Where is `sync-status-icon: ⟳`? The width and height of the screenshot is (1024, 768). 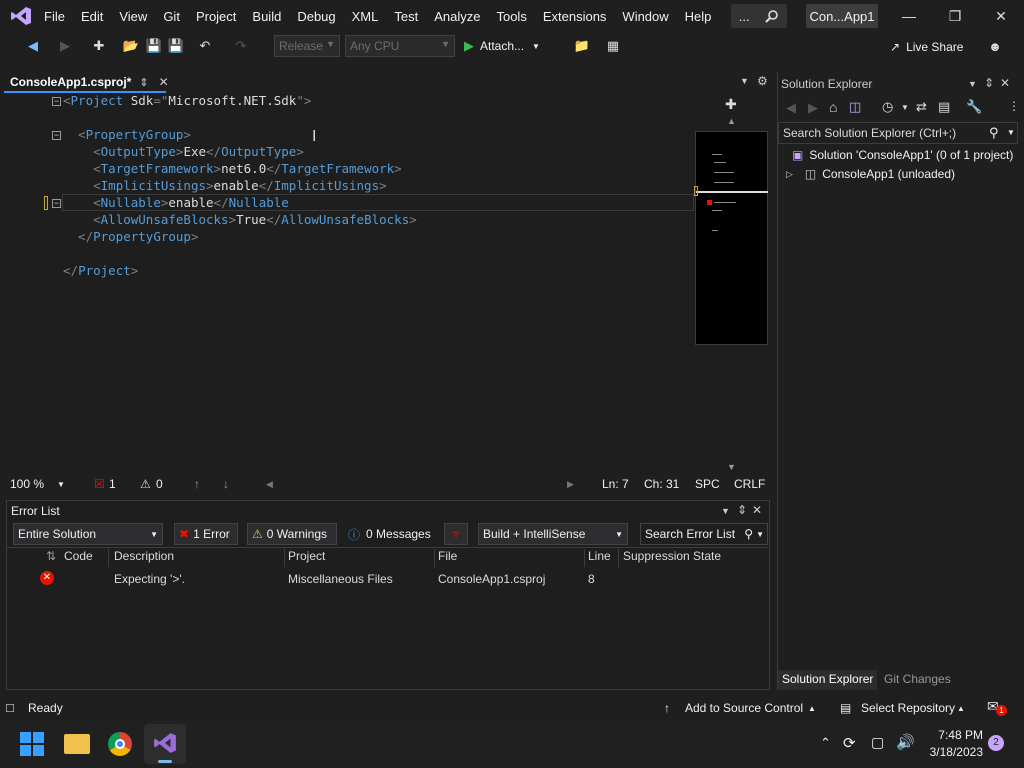 sync-status-icon: ⟳ is located at coordinates (849, 743).